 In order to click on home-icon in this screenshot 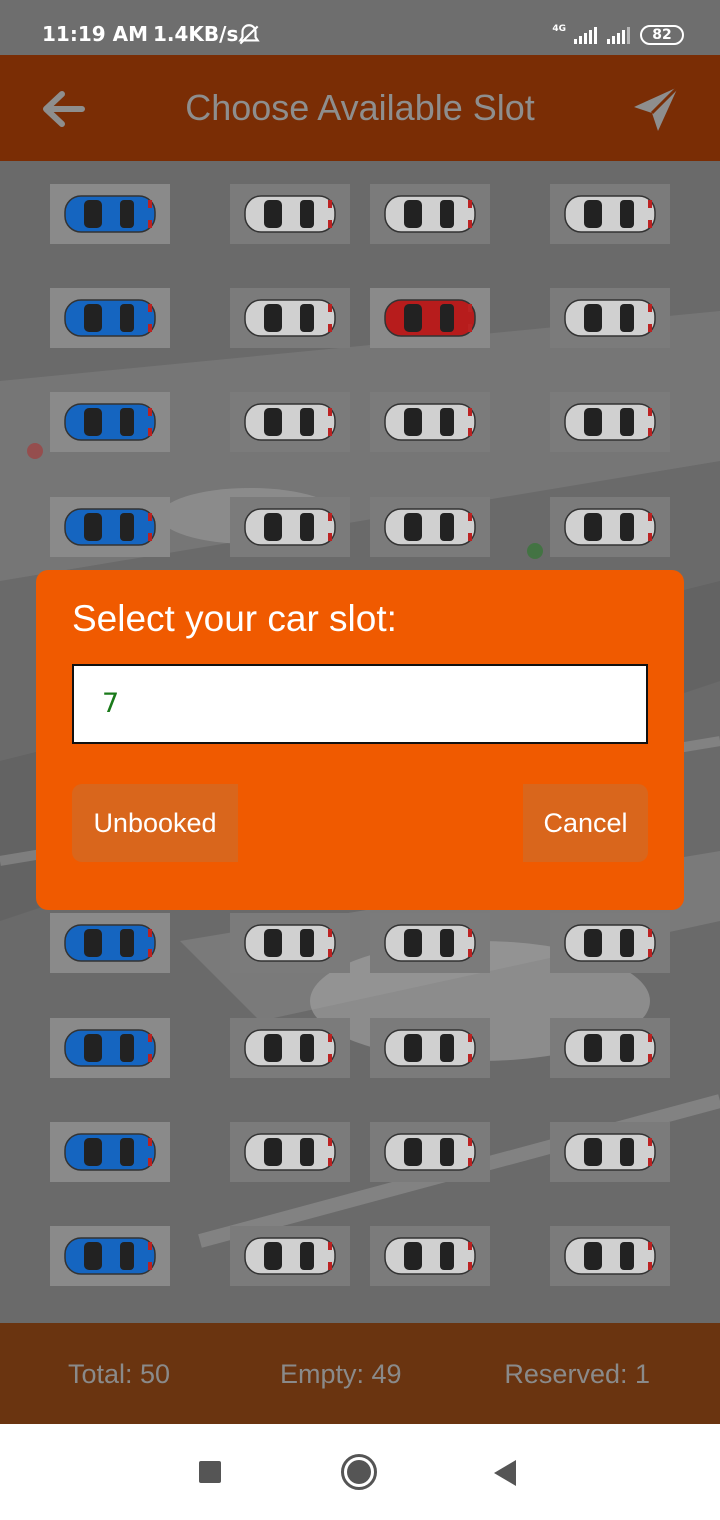, I will do `click(359, 1472)`.